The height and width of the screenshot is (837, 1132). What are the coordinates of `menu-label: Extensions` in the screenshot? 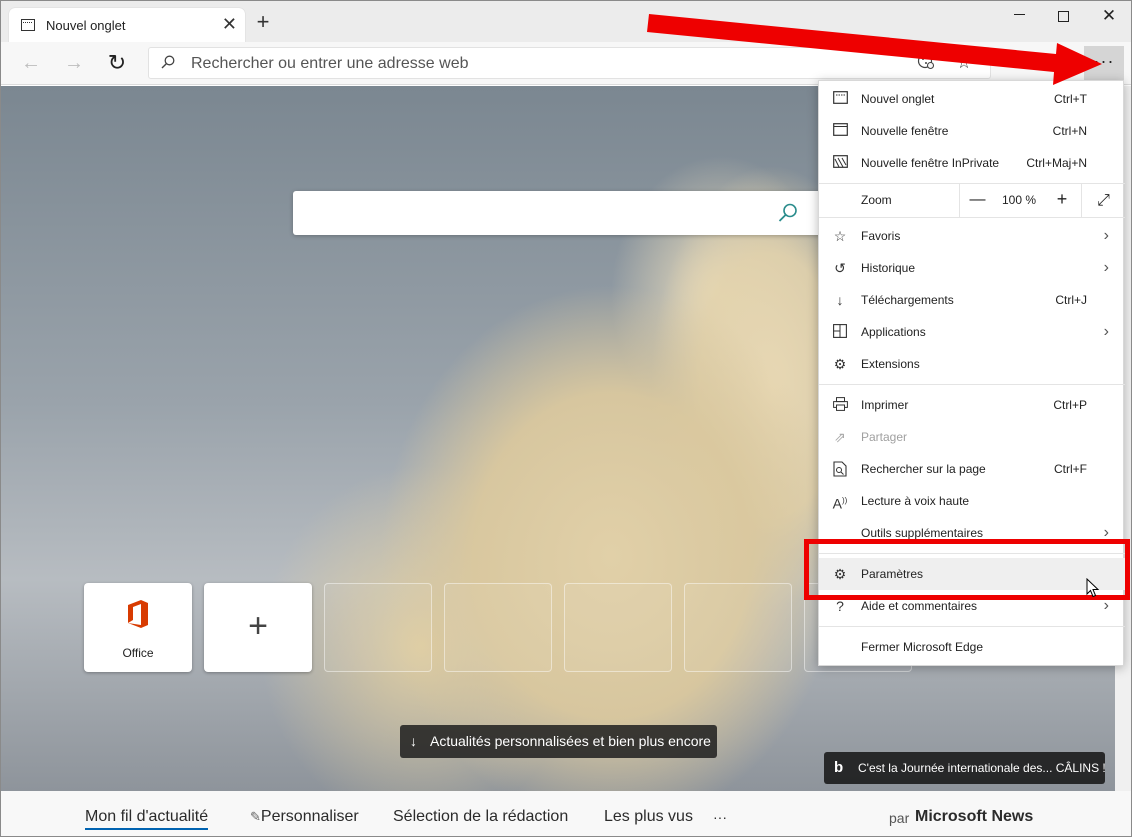 It's located at (890, 364).